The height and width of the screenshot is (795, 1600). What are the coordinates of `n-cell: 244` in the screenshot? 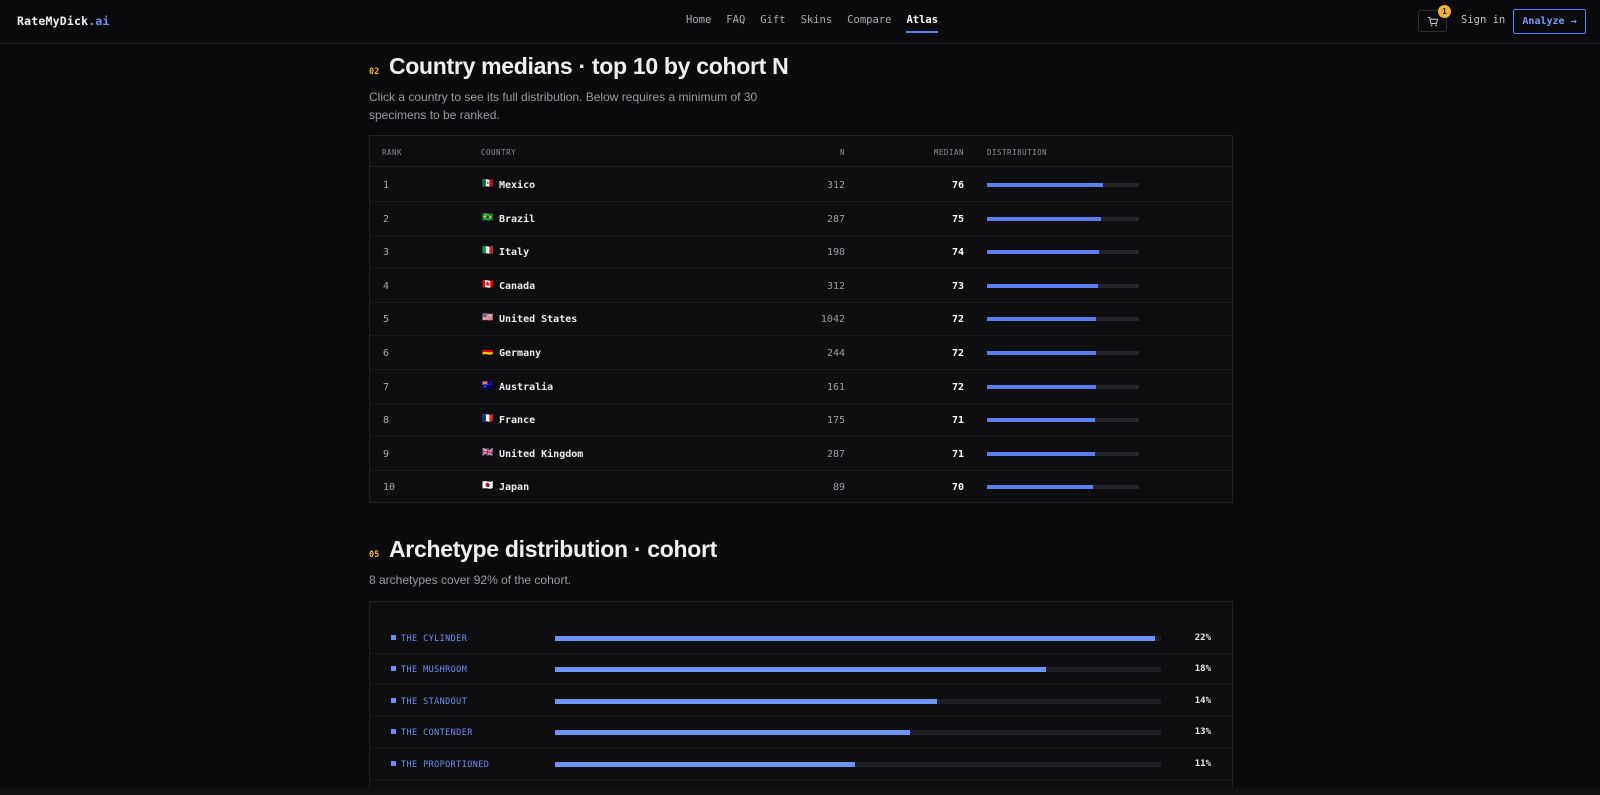 It's located at (835, 353).